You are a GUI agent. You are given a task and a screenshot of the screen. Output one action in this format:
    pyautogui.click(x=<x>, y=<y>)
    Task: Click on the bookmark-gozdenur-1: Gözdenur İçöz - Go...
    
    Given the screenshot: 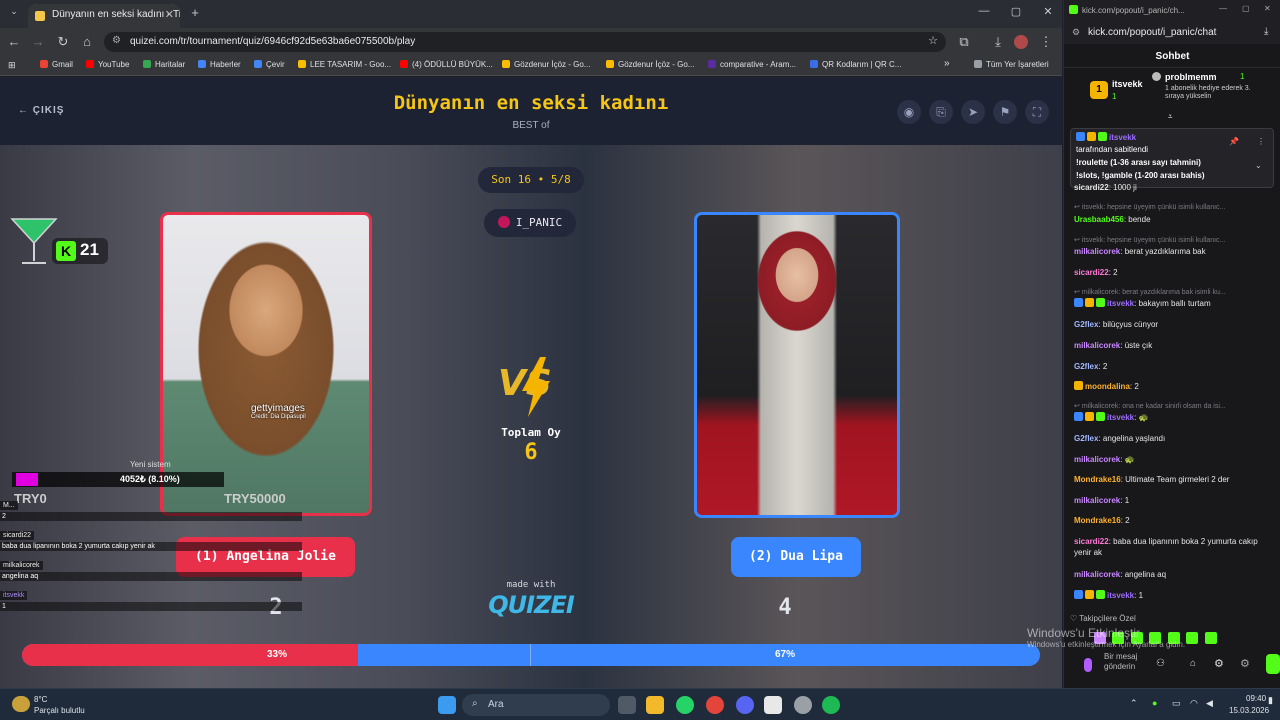 What is the action you would take?
    pyautogui.click(x=546, y=64)
    